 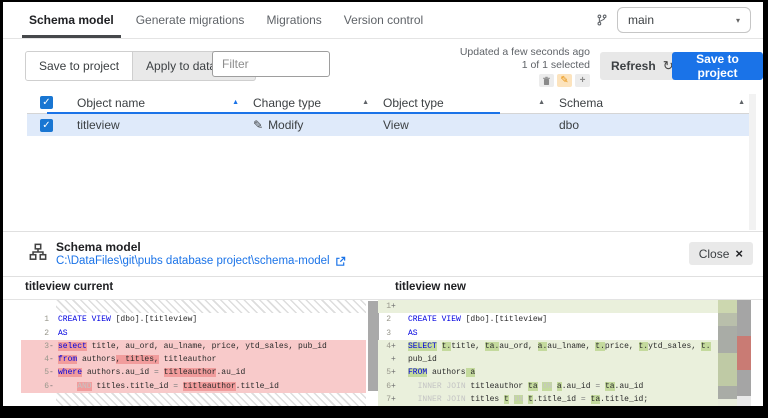 I want to click on column-header-change-type: Change type ▲, so click(x=312, y=103).